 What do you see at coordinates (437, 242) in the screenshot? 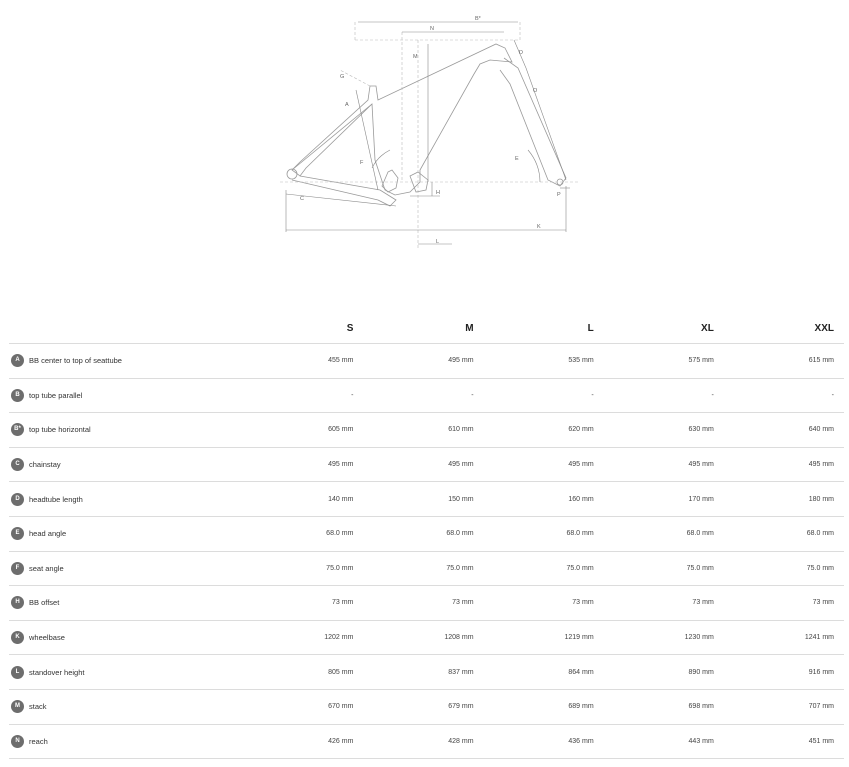
I see `dim-l-label: L` at bounding box center [437, 242].